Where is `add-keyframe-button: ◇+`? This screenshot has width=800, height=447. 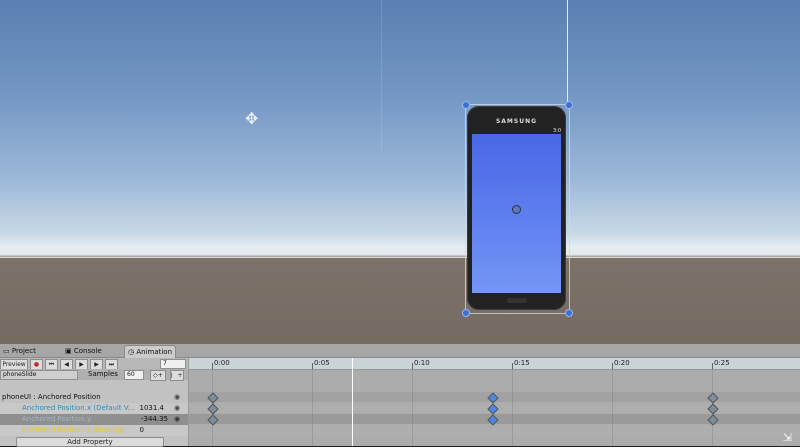 add-keyframe-button: ◇+ is located at coordinates (158, 375).